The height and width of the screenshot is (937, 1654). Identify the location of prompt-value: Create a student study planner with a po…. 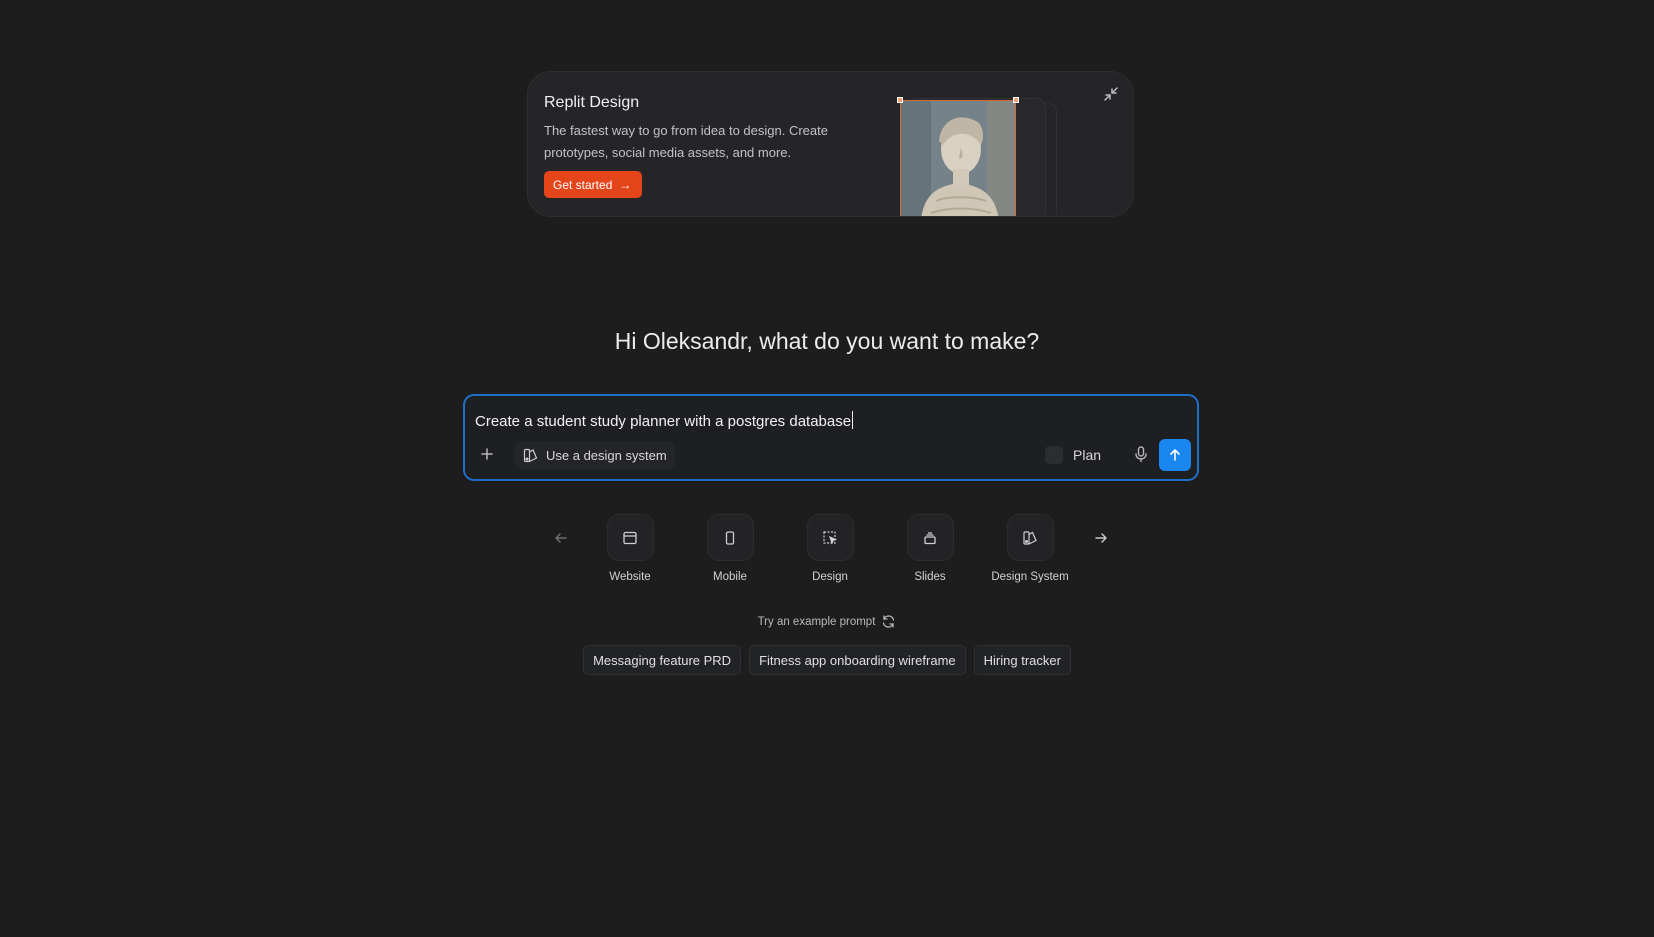
(663, 421).